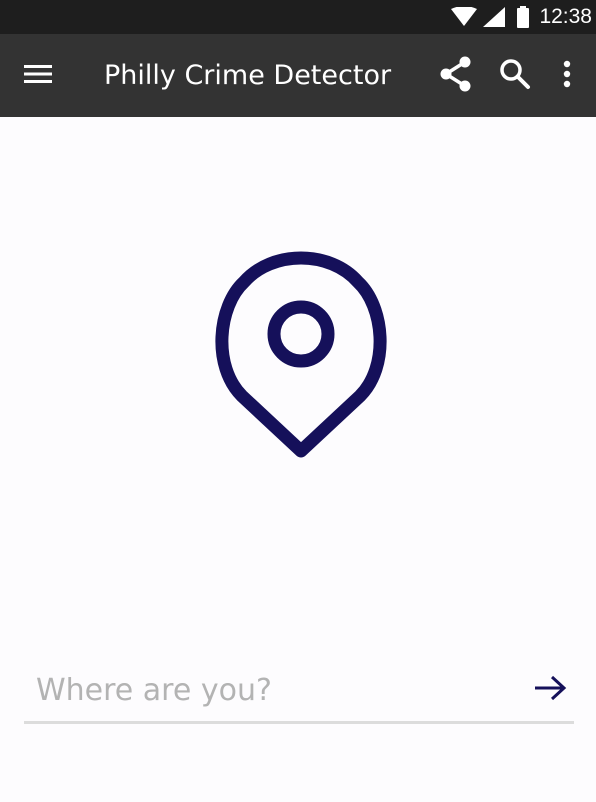  I want to click on more-options-button, so click(567, 76).